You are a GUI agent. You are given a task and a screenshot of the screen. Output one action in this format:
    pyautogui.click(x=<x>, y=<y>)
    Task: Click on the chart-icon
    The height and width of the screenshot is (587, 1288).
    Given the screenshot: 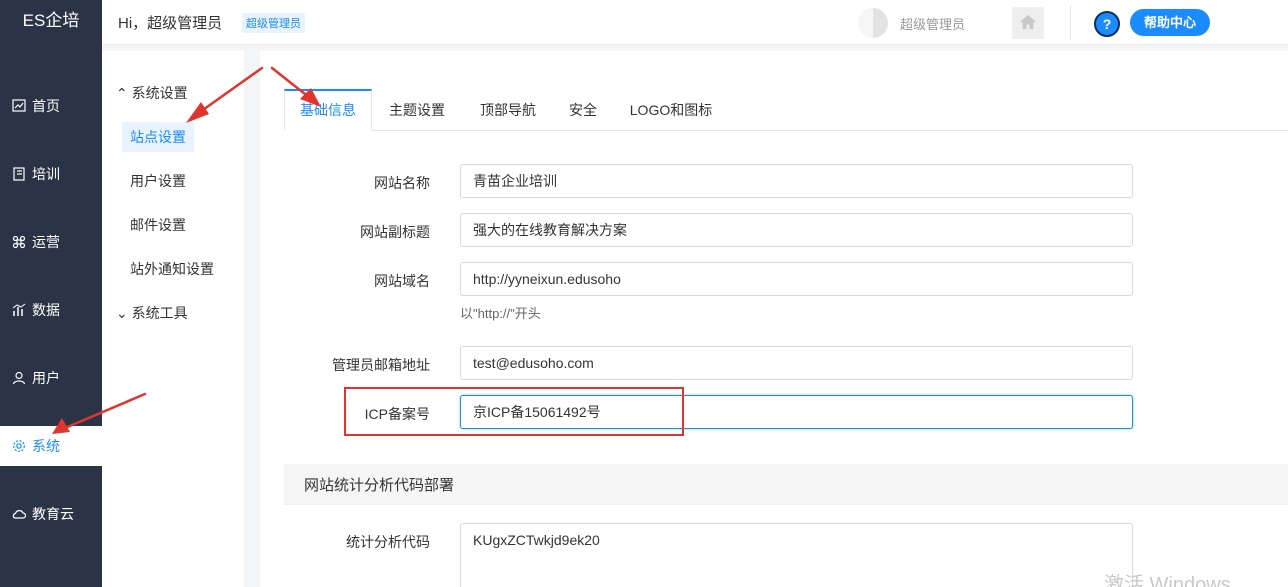 What is the action you would take?
    pyautogui.click(x=19, y=106)
    